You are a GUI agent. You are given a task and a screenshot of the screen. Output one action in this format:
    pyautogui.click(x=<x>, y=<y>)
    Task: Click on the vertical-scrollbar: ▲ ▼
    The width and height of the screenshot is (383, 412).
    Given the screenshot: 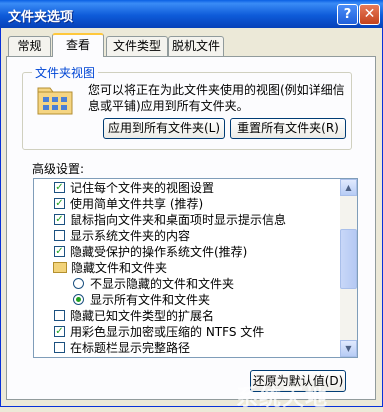 What is the action you would take?
    pyautogui.click(x=348, y=268)
    